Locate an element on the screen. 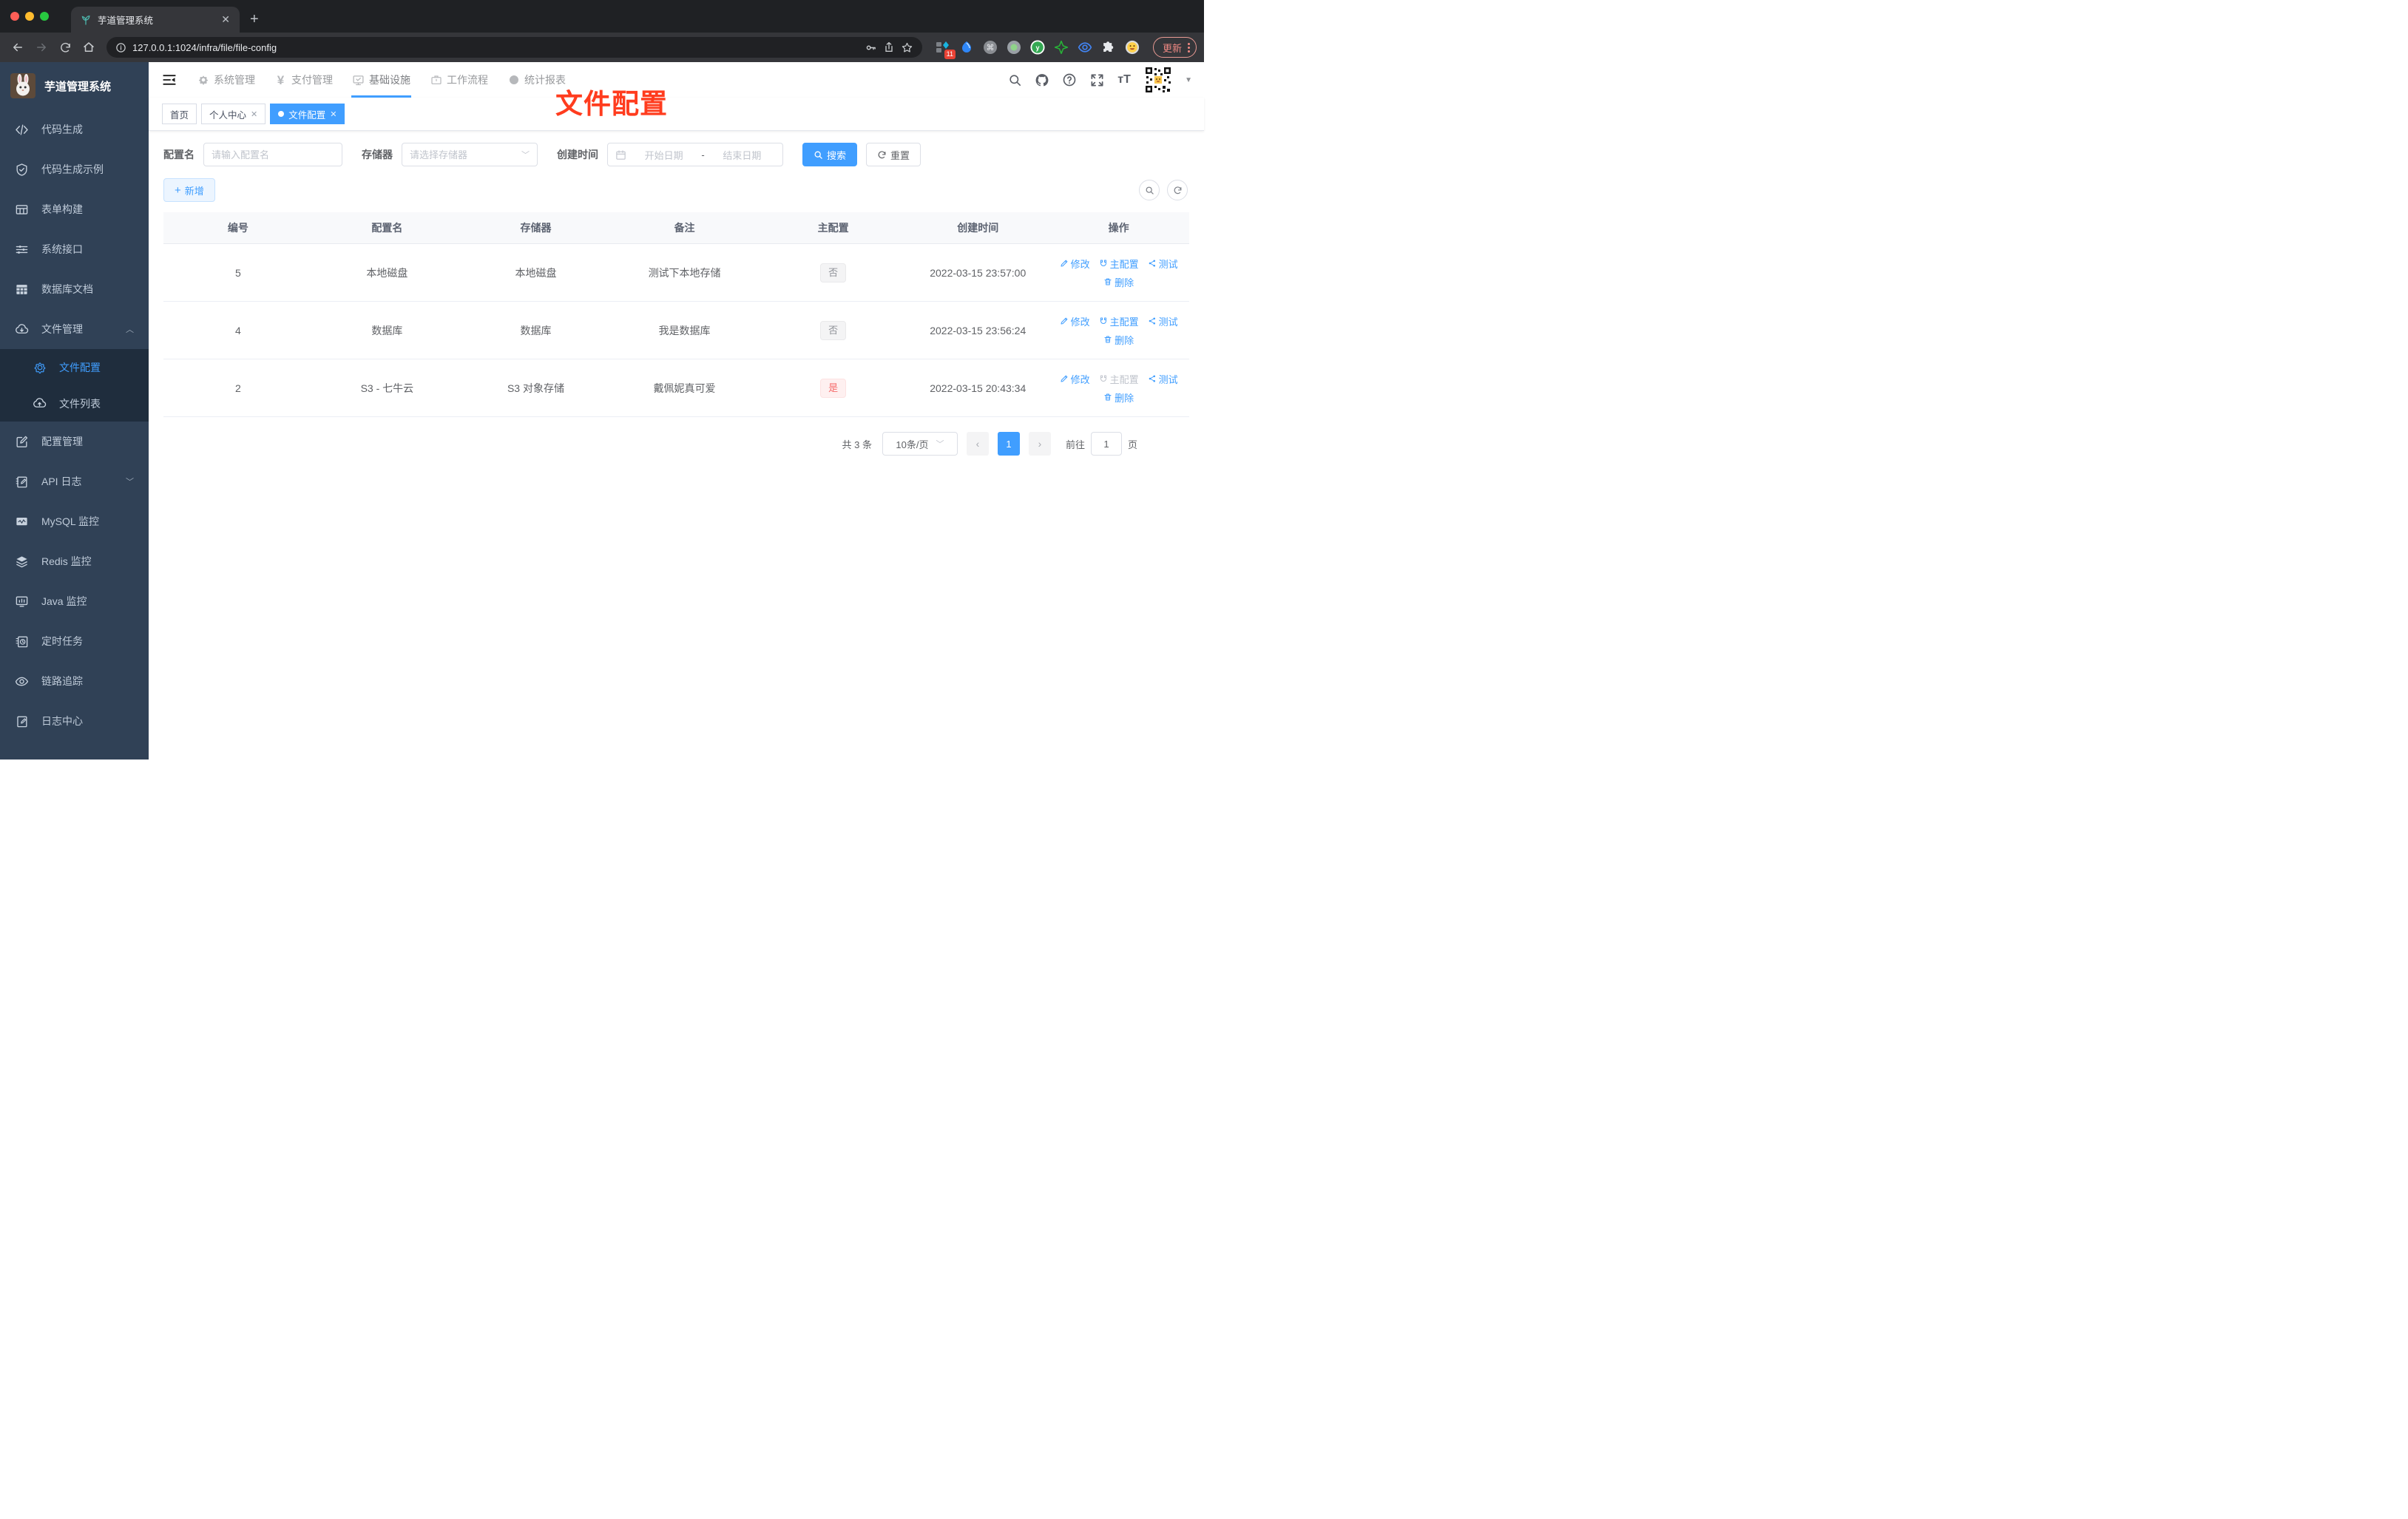 This screenshot has width=2408, height=1519. sidebar-item-system-api: 系统接口 is located at coordinates (74, 249).